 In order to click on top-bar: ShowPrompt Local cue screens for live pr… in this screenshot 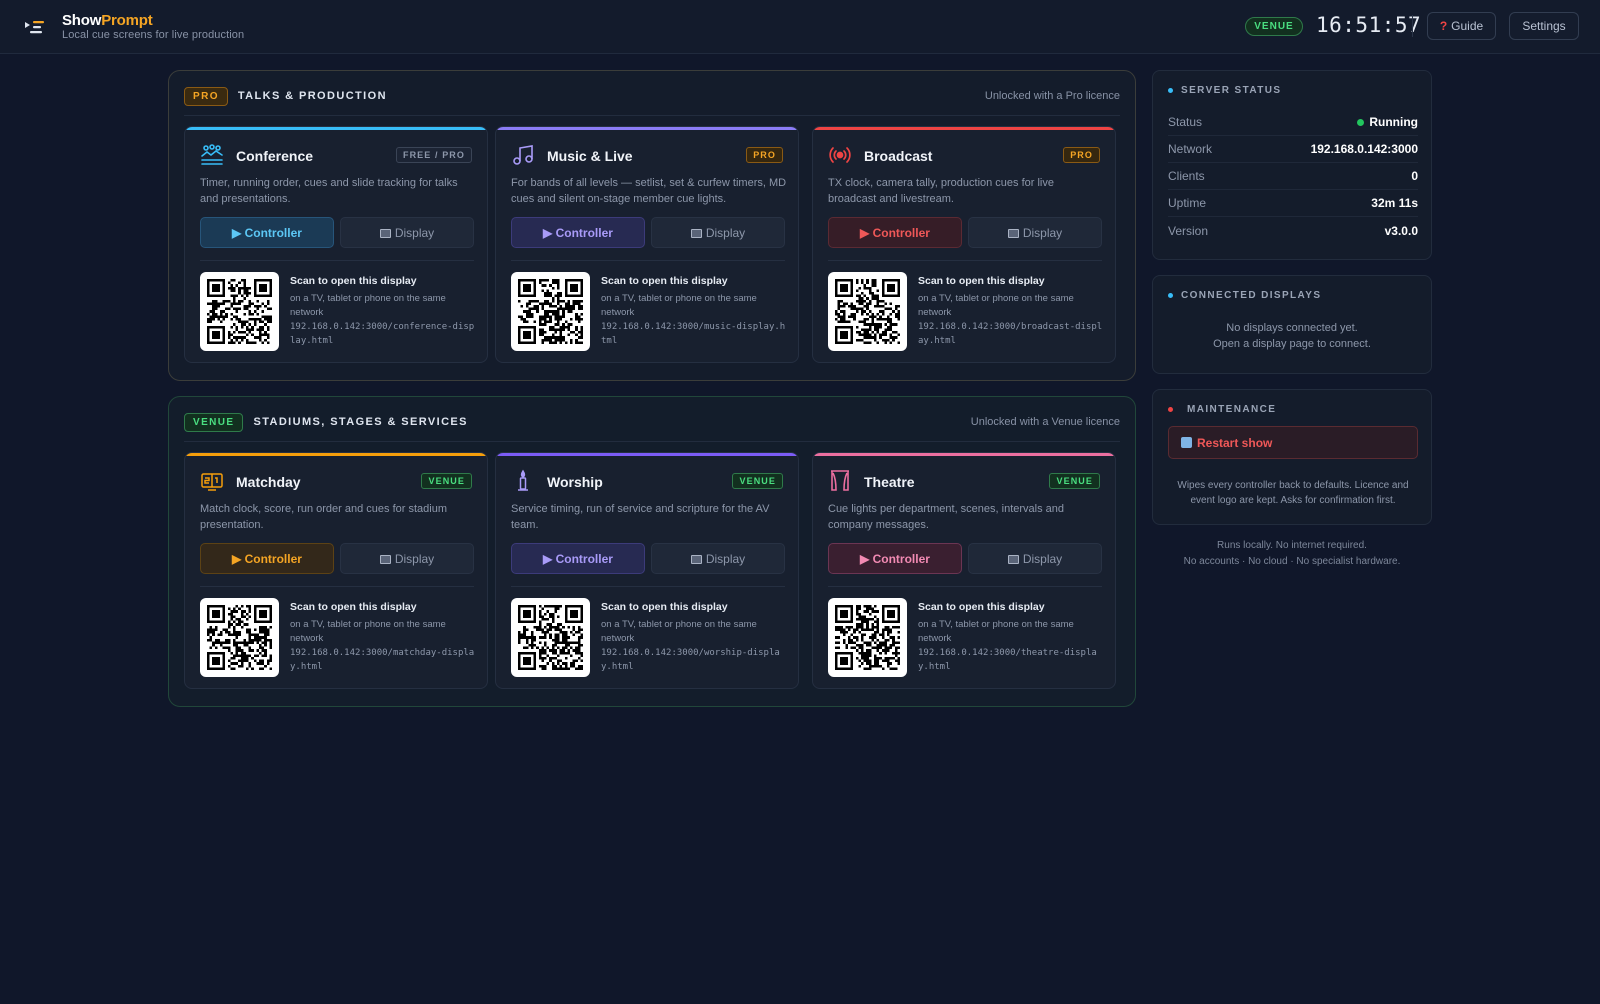, I will do `click(800, 27)`.